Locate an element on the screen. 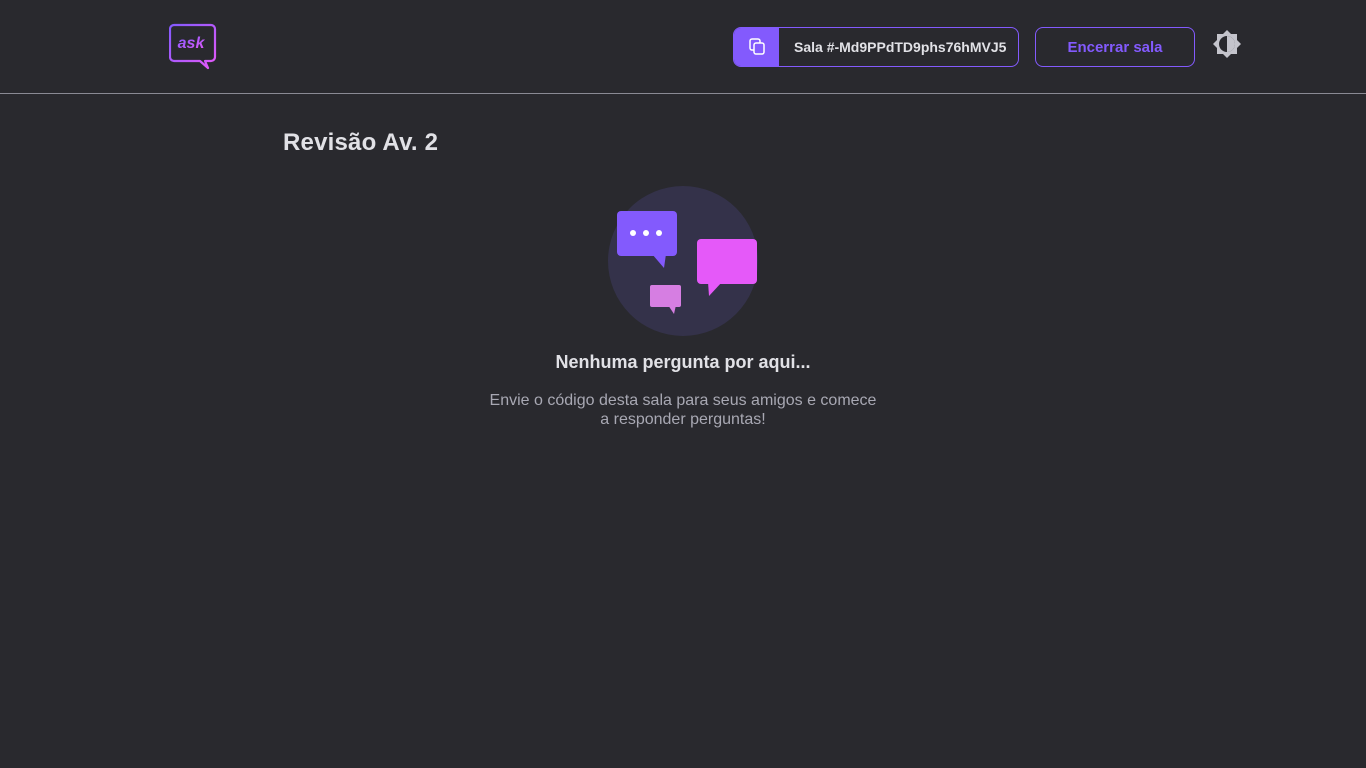  logo-icon: ask is located at coordinates (193, 47).